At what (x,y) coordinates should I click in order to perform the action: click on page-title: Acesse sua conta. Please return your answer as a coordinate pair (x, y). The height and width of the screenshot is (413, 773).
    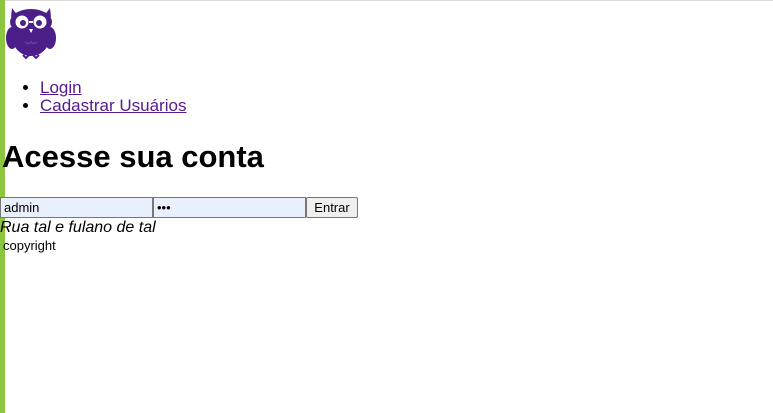
    Looking at the image, I should click on (133, 156).